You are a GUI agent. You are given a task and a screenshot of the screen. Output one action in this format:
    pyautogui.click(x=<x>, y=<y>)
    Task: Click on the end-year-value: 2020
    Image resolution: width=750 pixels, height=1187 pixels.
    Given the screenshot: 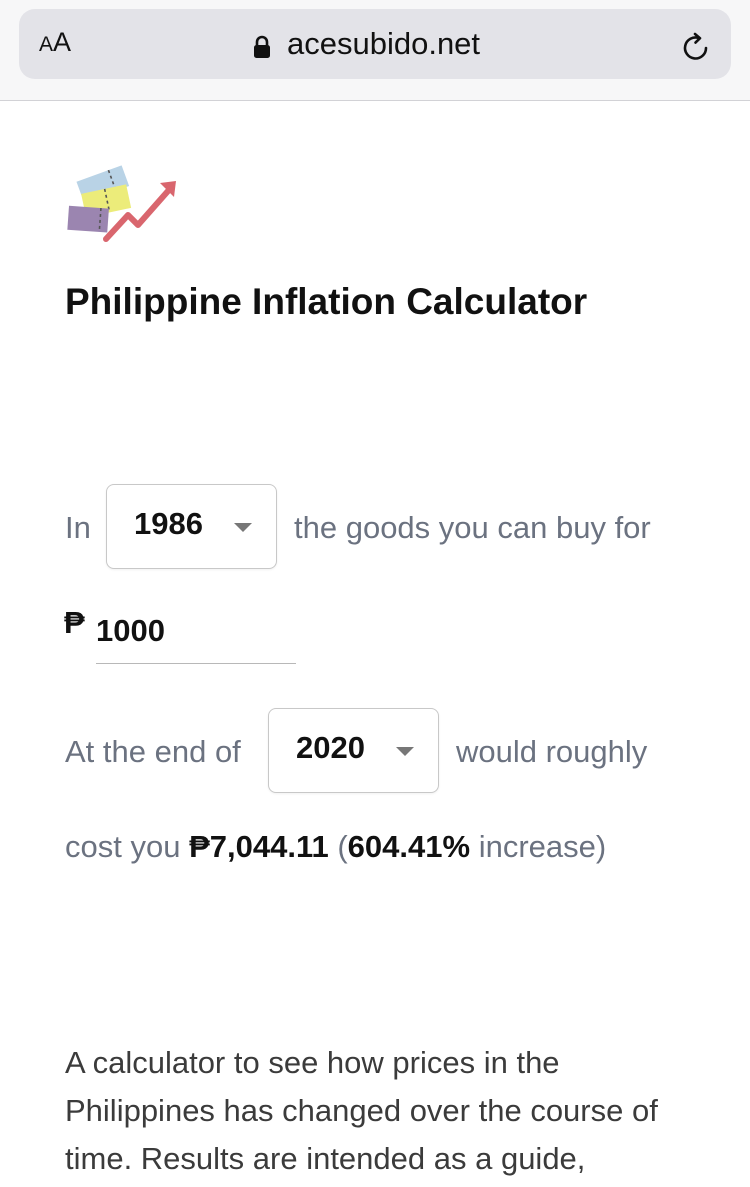 What is the action you would take?
    pyautogui.click(x=330, y=747)
    